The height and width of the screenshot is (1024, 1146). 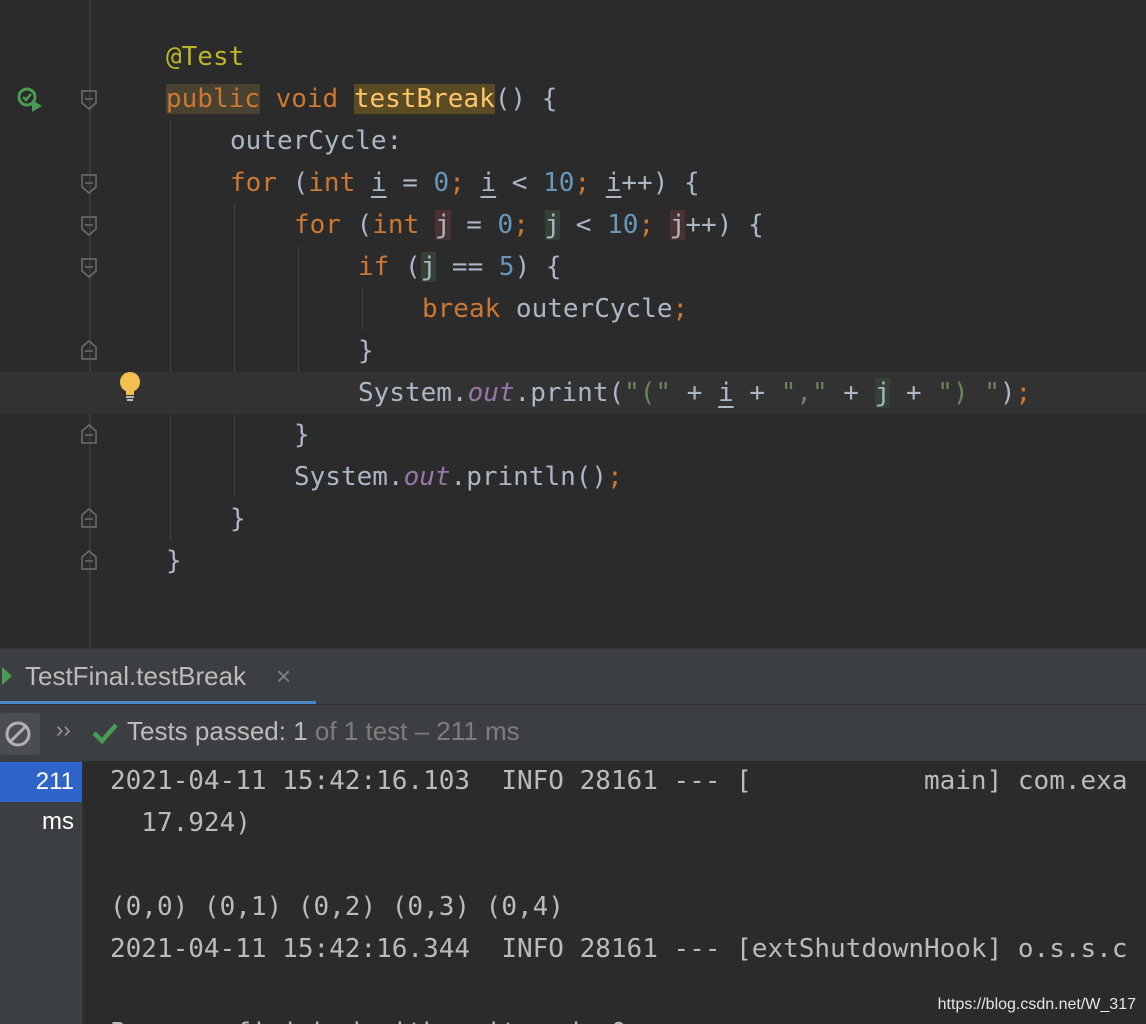 I want to click on number: 5, so click(x=506, y=267).